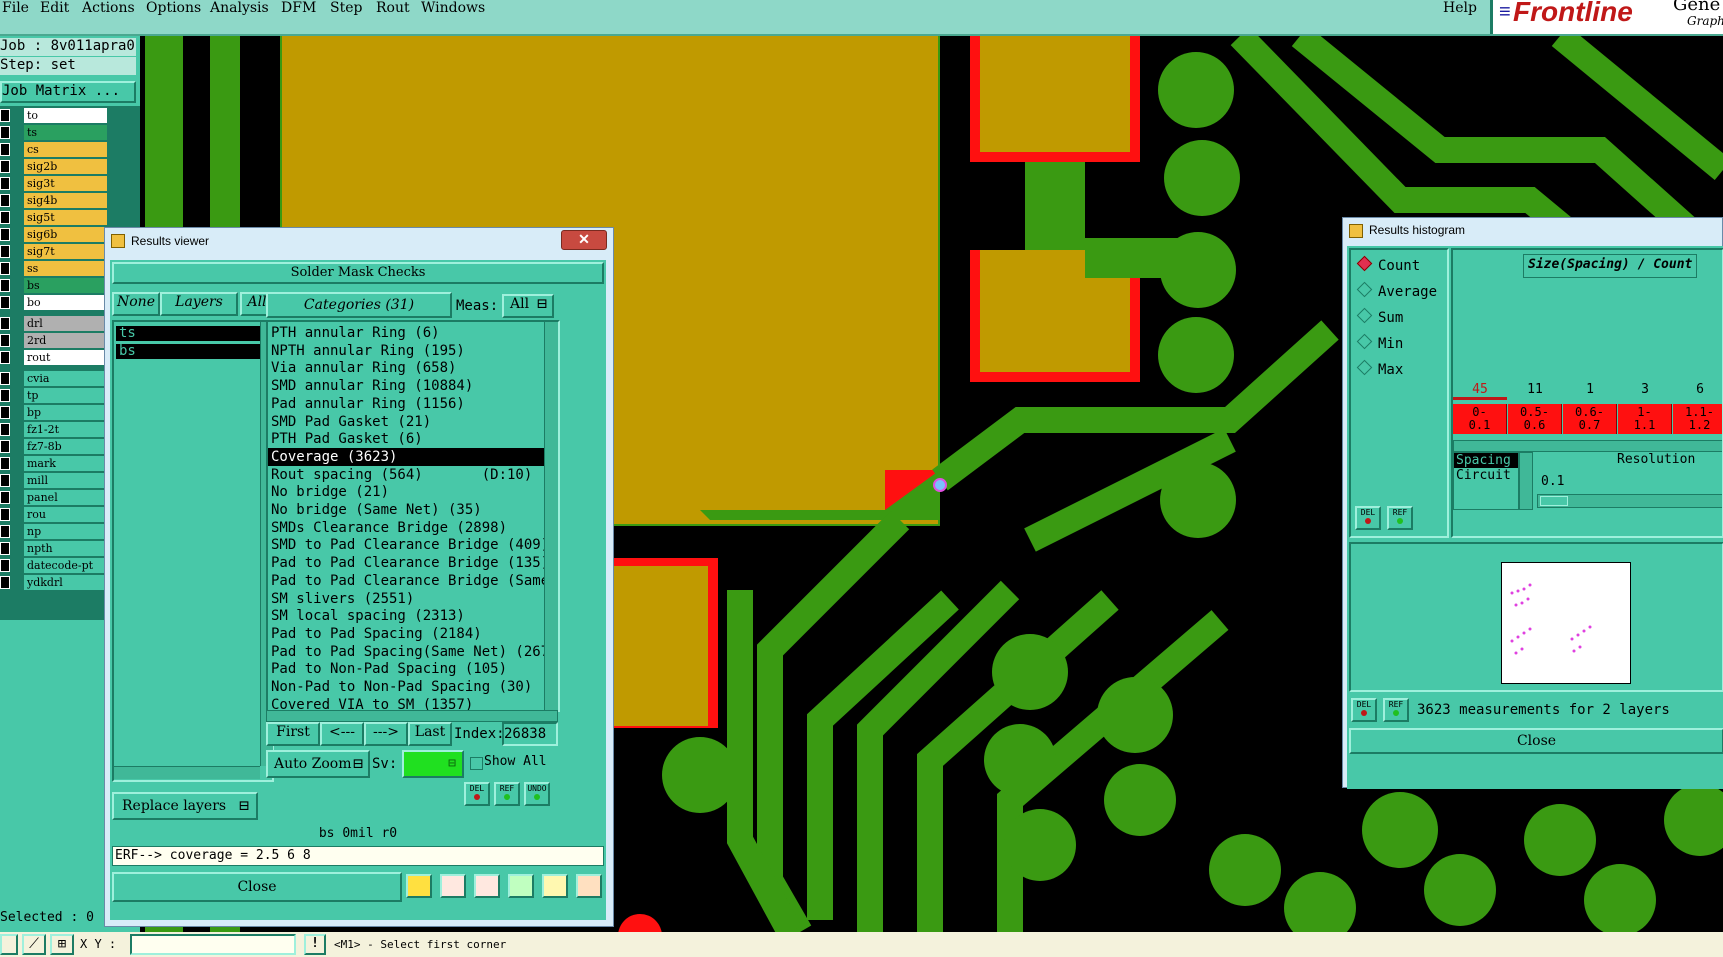  I want to click on category-item: Pad to Pad Clearance Bridge (135), so click(413, 563).